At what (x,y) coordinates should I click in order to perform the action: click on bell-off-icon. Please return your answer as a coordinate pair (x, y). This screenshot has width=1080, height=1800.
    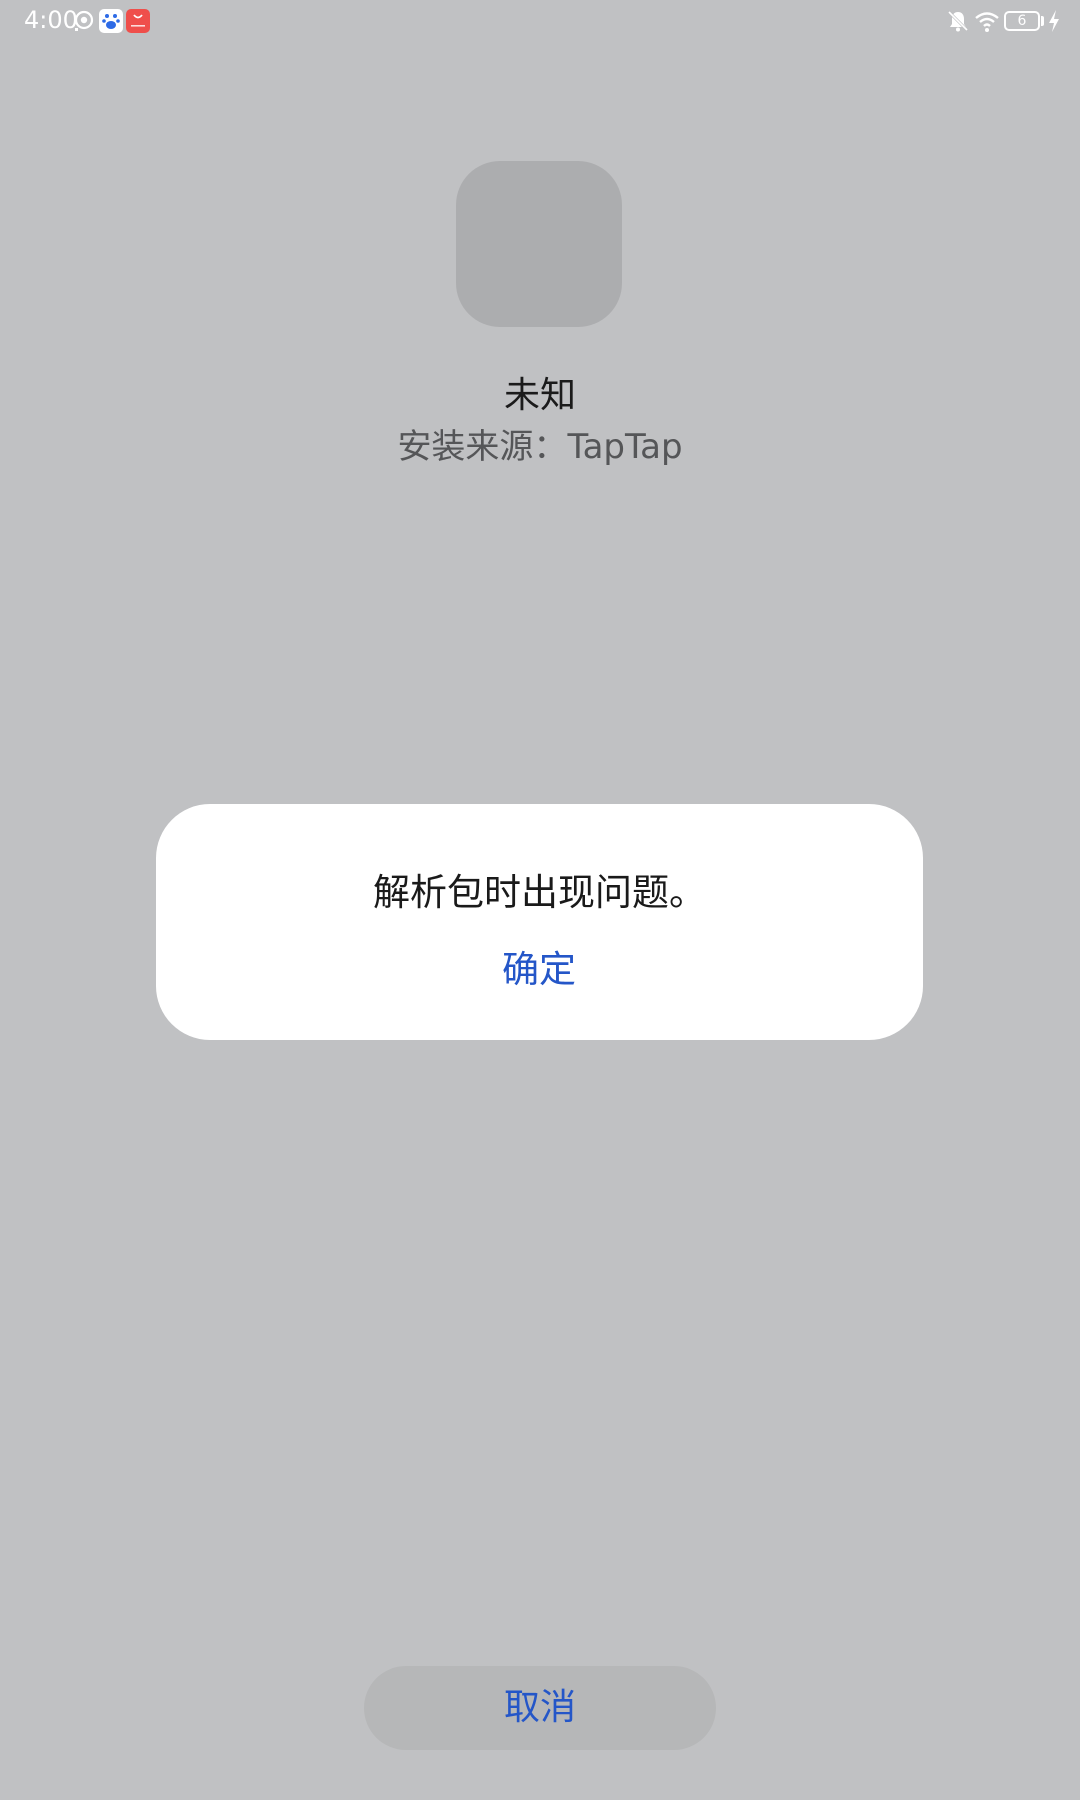
    Looking at the image, I should click on (958, 21).